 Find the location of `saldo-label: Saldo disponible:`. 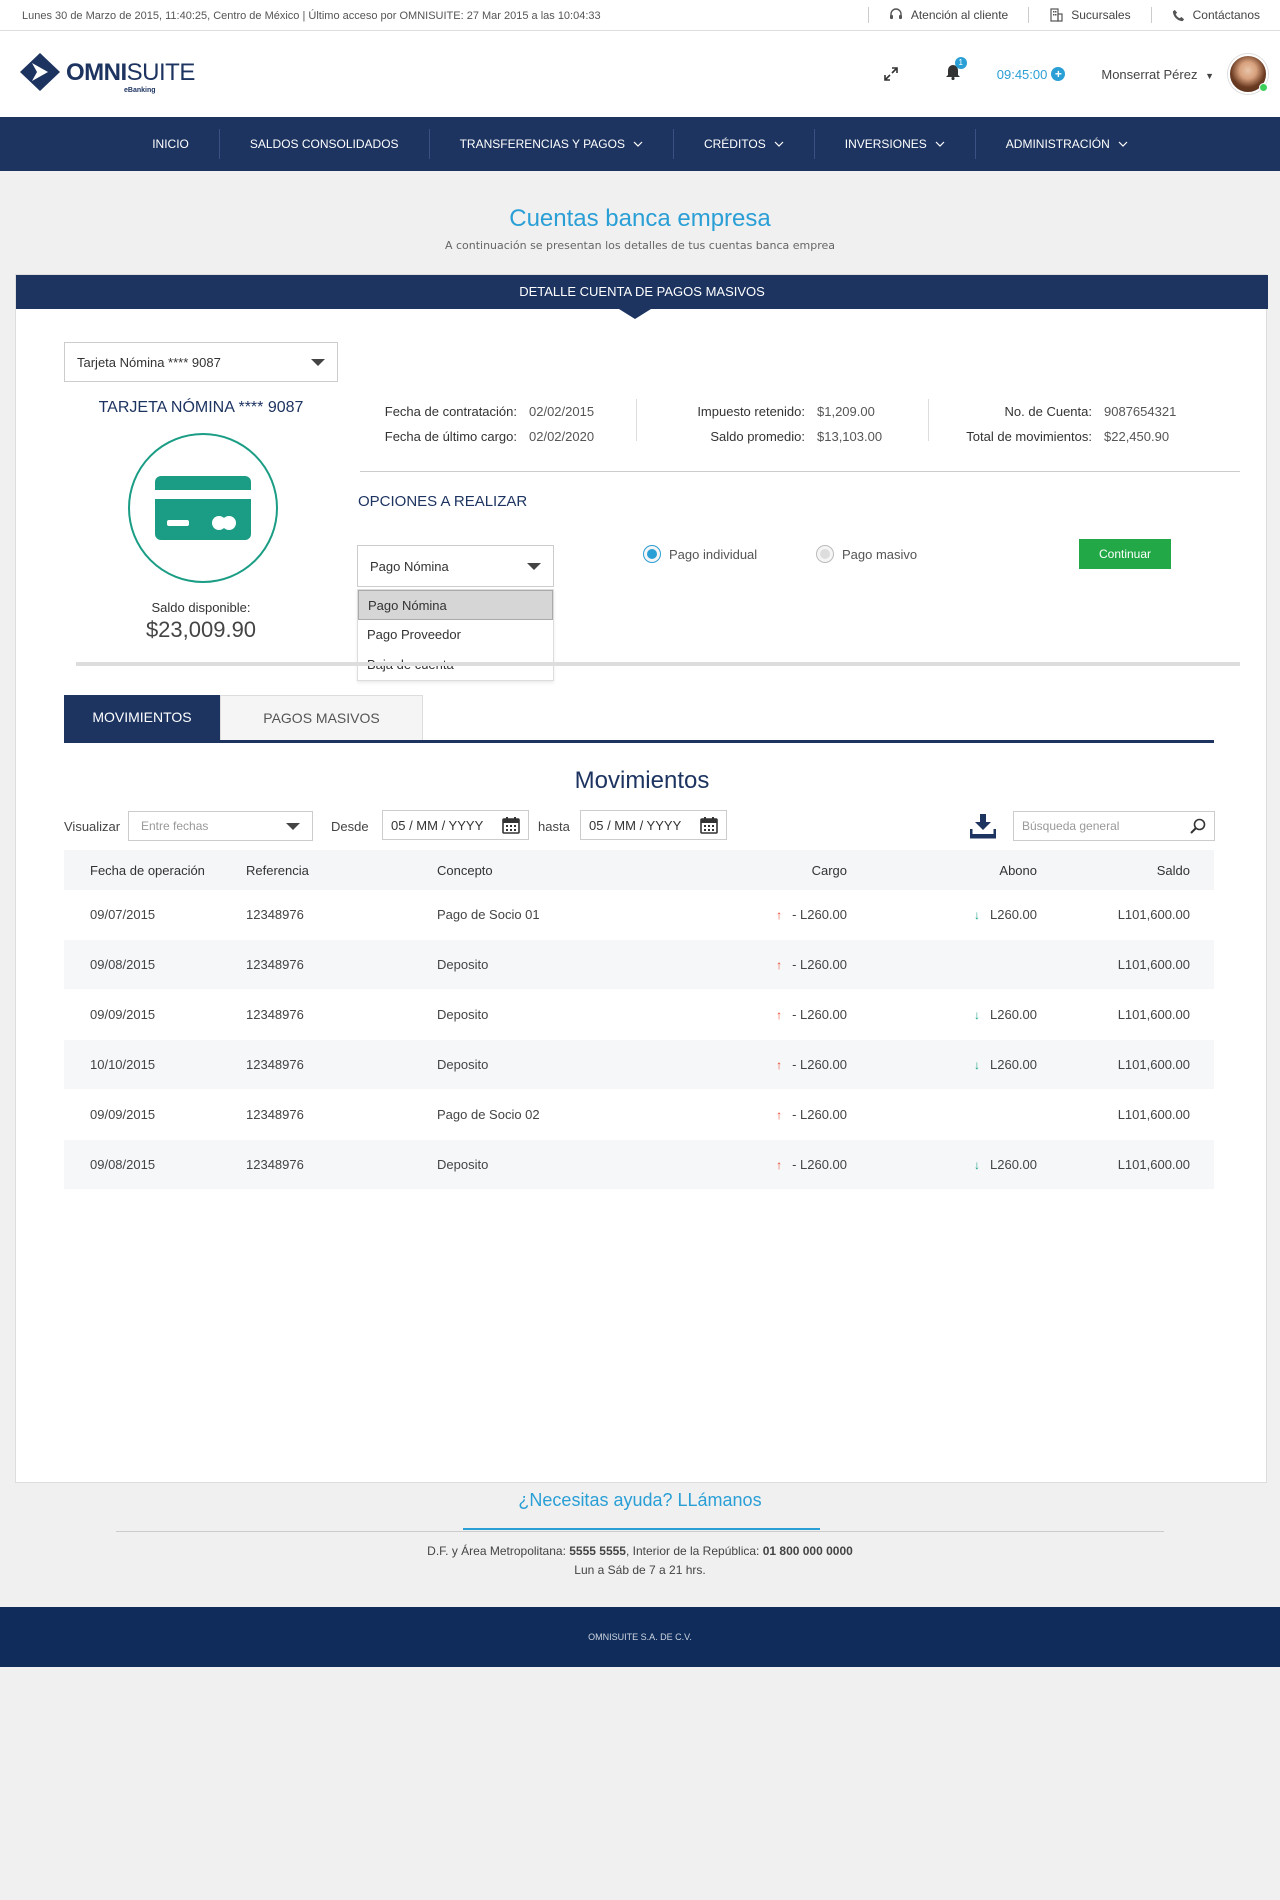

saldo-label: Saldo disponible: is located at coordinates (201, 607).